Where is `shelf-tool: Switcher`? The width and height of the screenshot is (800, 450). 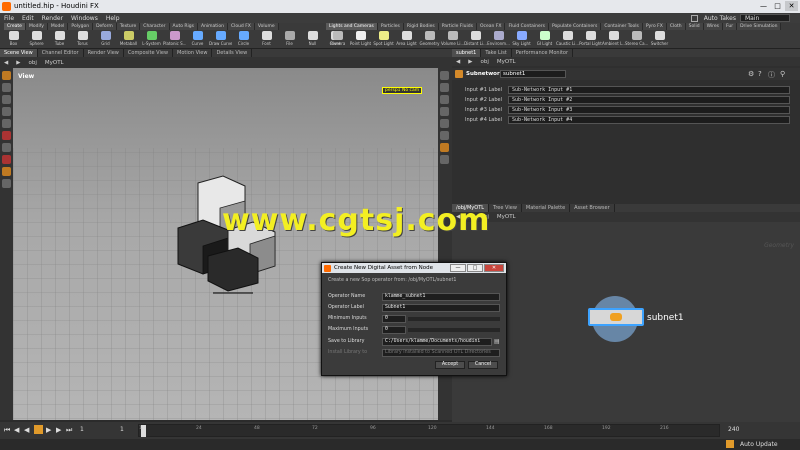 shelf-tool: Switcher is located at coordinates (659, 40).